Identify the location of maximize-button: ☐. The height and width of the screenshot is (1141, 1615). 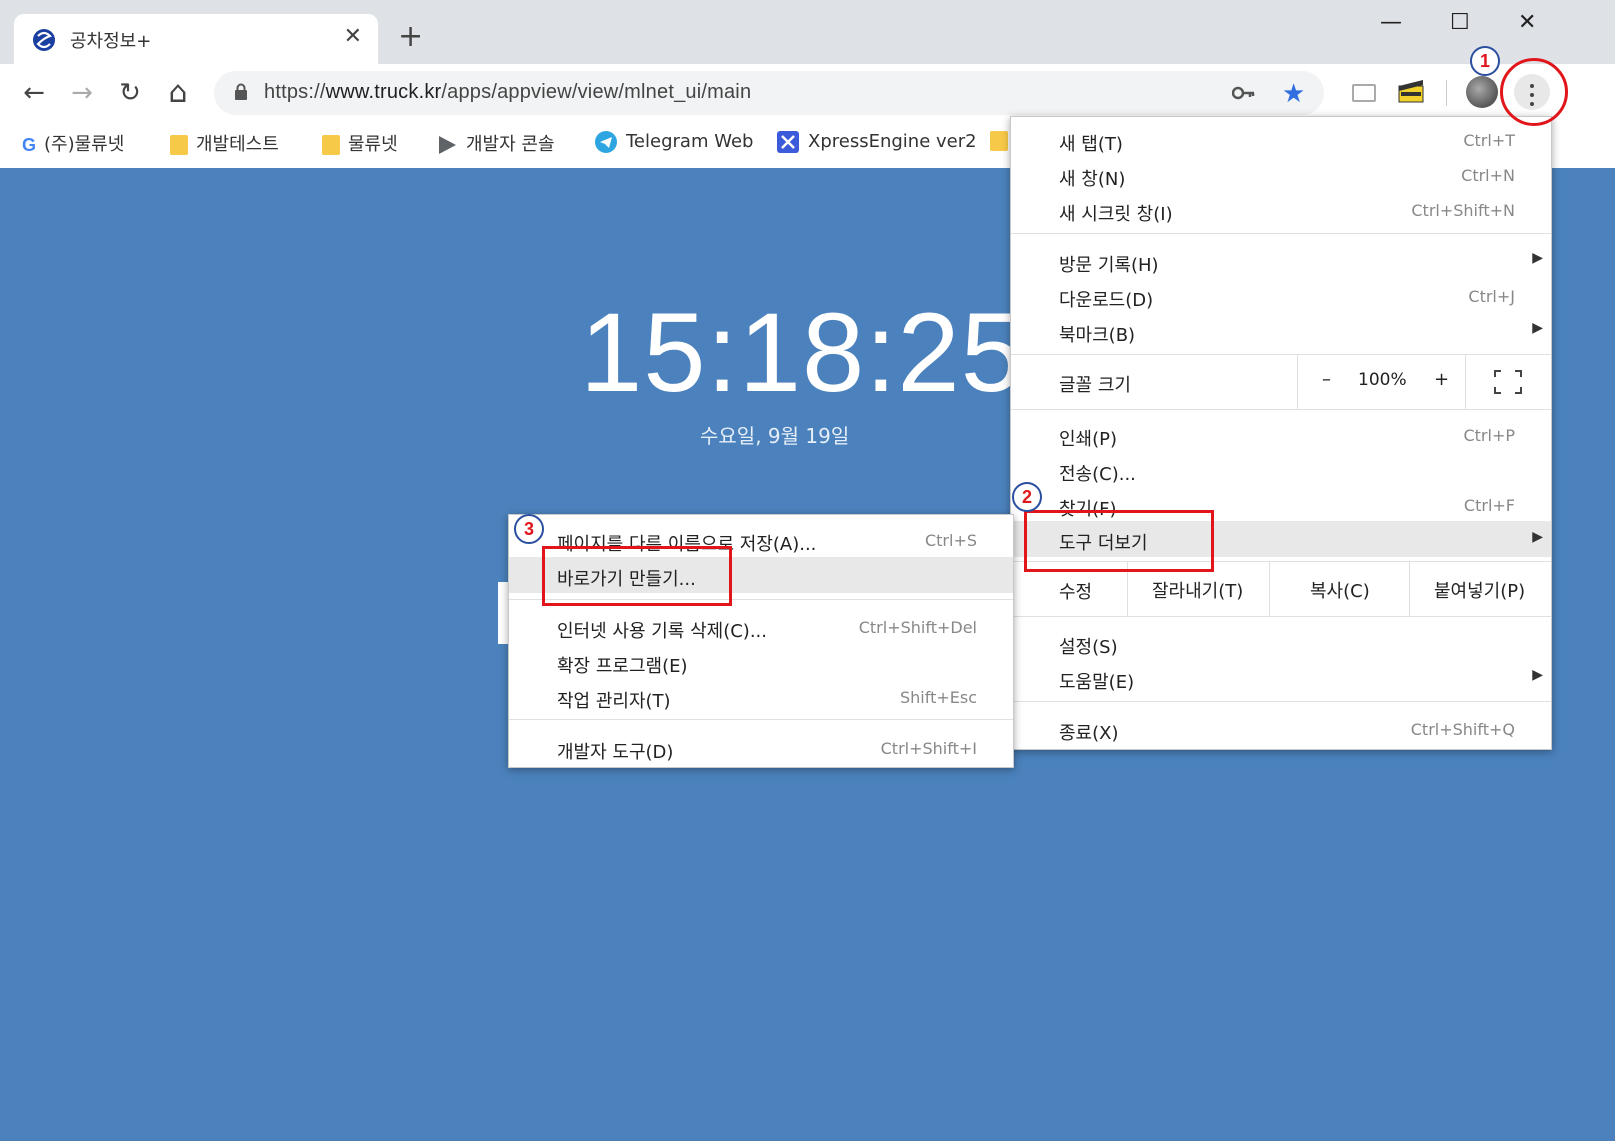
(1460, 22).